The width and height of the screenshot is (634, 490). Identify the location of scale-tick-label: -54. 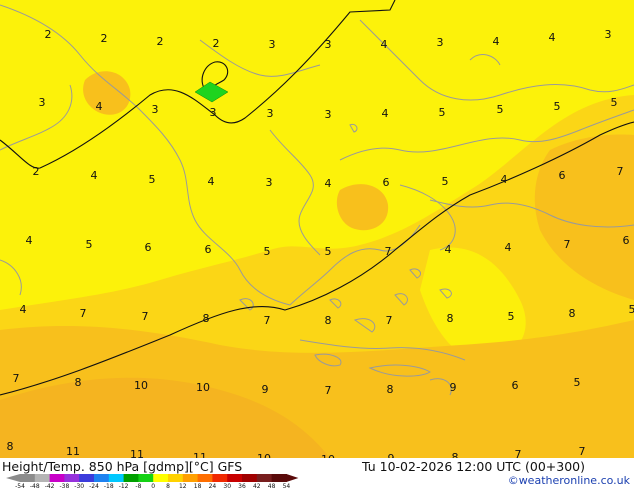
(20, 485).